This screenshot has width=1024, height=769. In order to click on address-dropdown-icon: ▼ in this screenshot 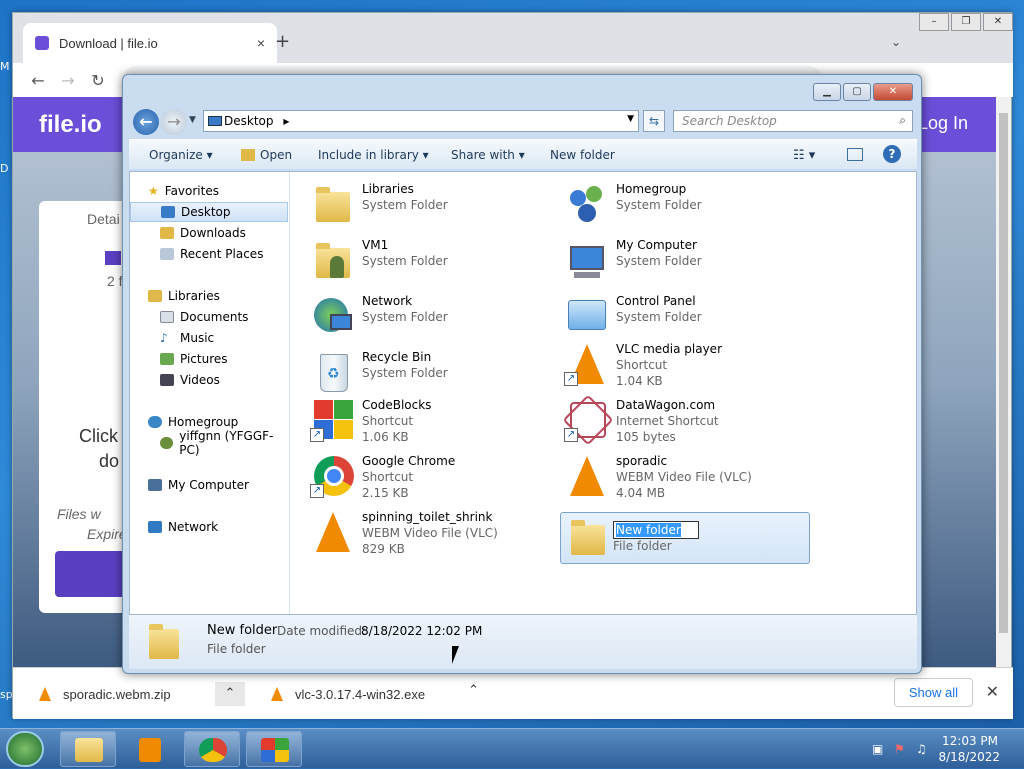, I will do `click(630, 119)`.